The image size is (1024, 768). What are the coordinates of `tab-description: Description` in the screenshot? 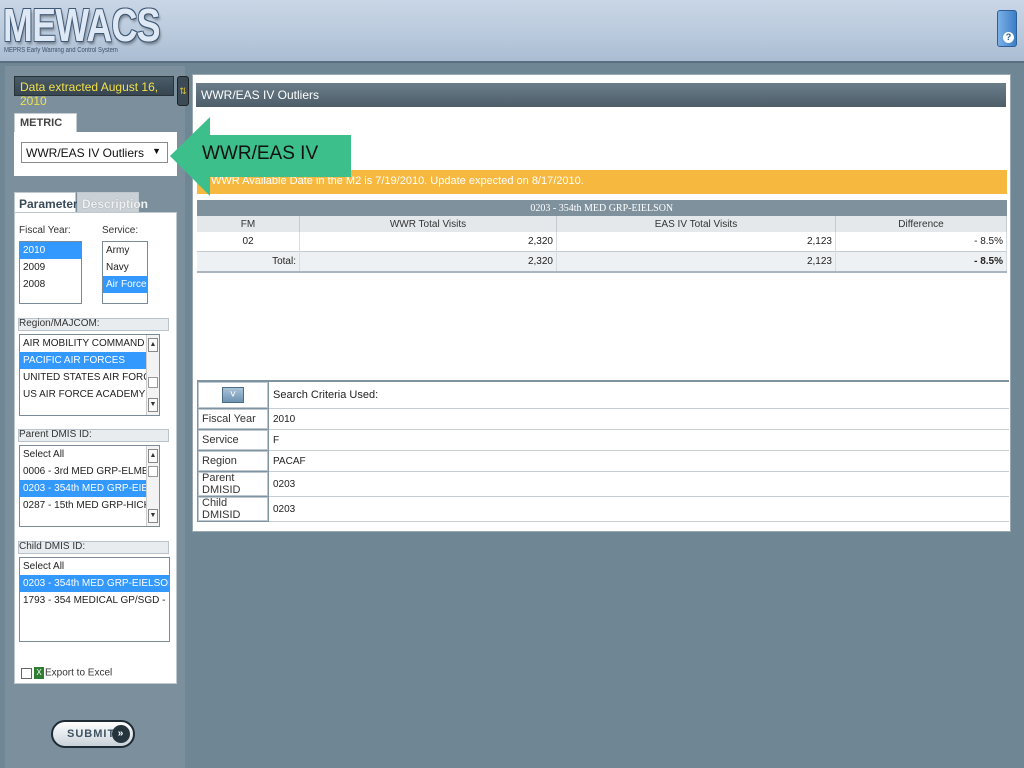 It's located at (112, 202).